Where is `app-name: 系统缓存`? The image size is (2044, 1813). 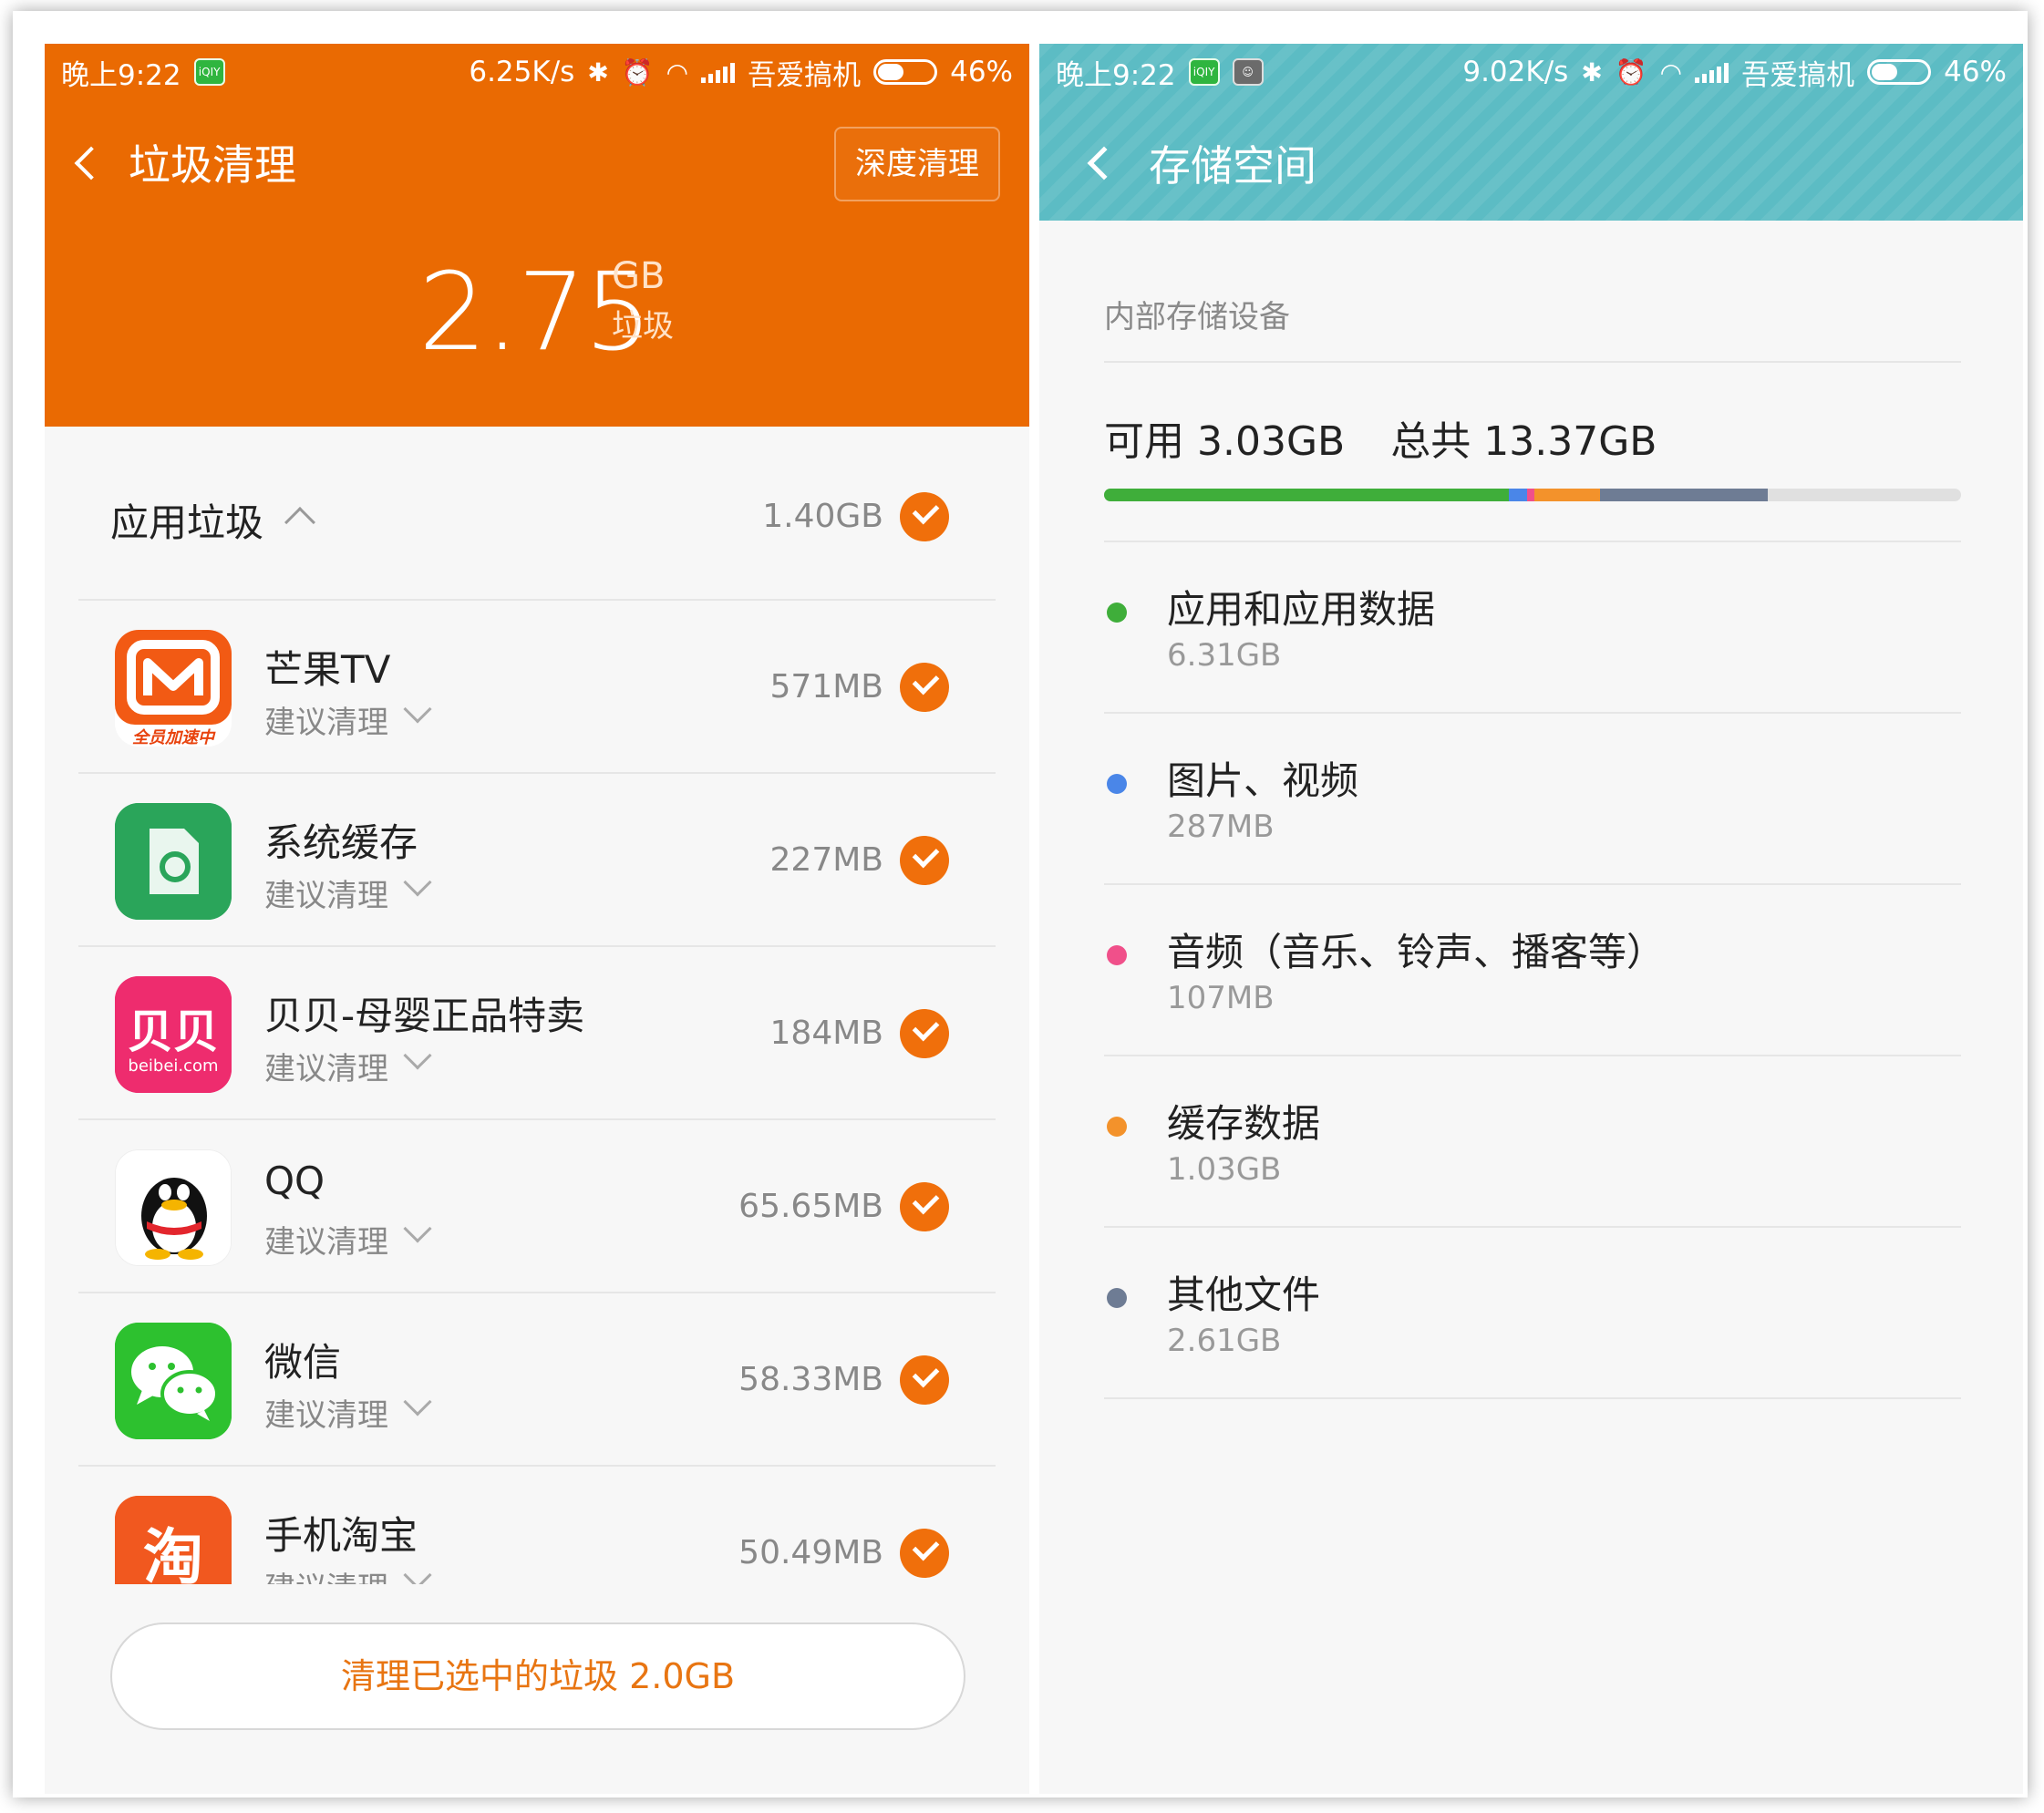
app-name: 系统缓存 is located at coordinates (341, 842).